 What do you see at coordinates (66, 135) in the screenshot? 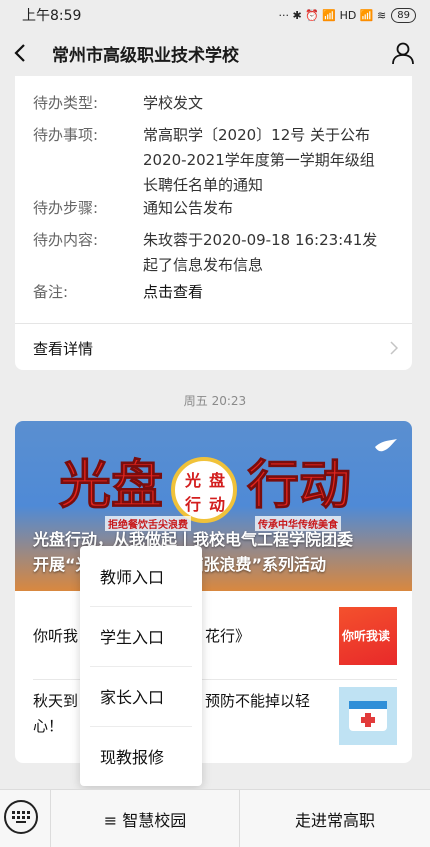
I see `row-label: 待办事项:` at bounding box center [66, 135].